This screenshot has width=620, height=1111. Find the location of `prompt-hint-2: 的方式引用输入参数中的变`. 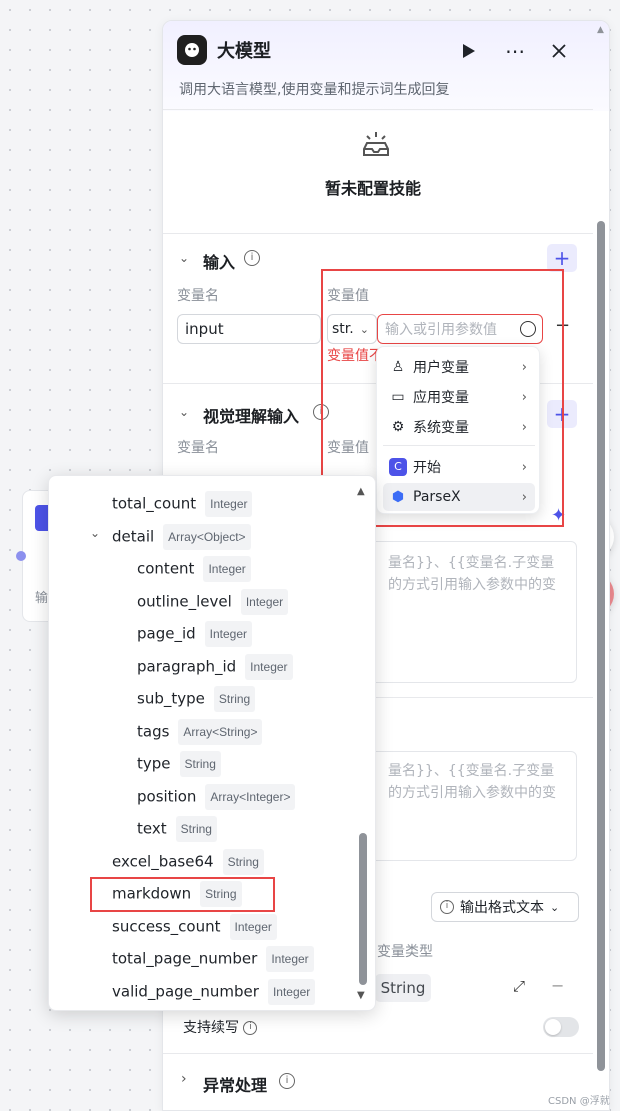

prompt-hint-2: 的方式引用输入参数中的变 is located at coordinates (472, 585).